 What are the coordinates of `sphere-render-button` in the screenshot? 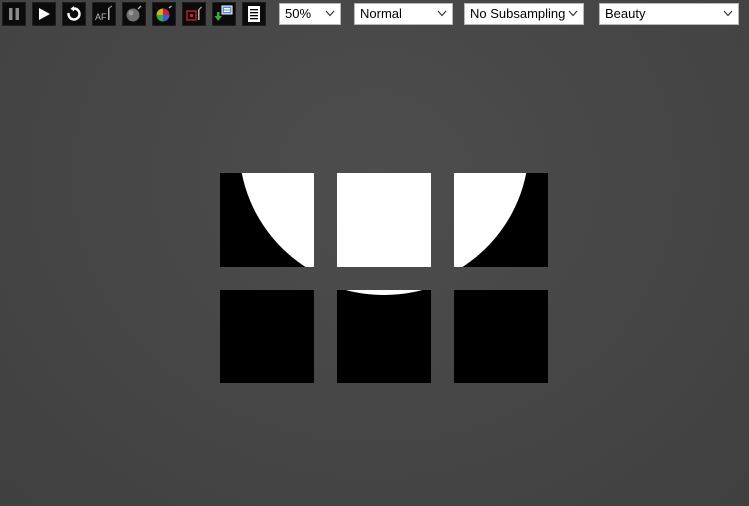 It's located at (134, 14).